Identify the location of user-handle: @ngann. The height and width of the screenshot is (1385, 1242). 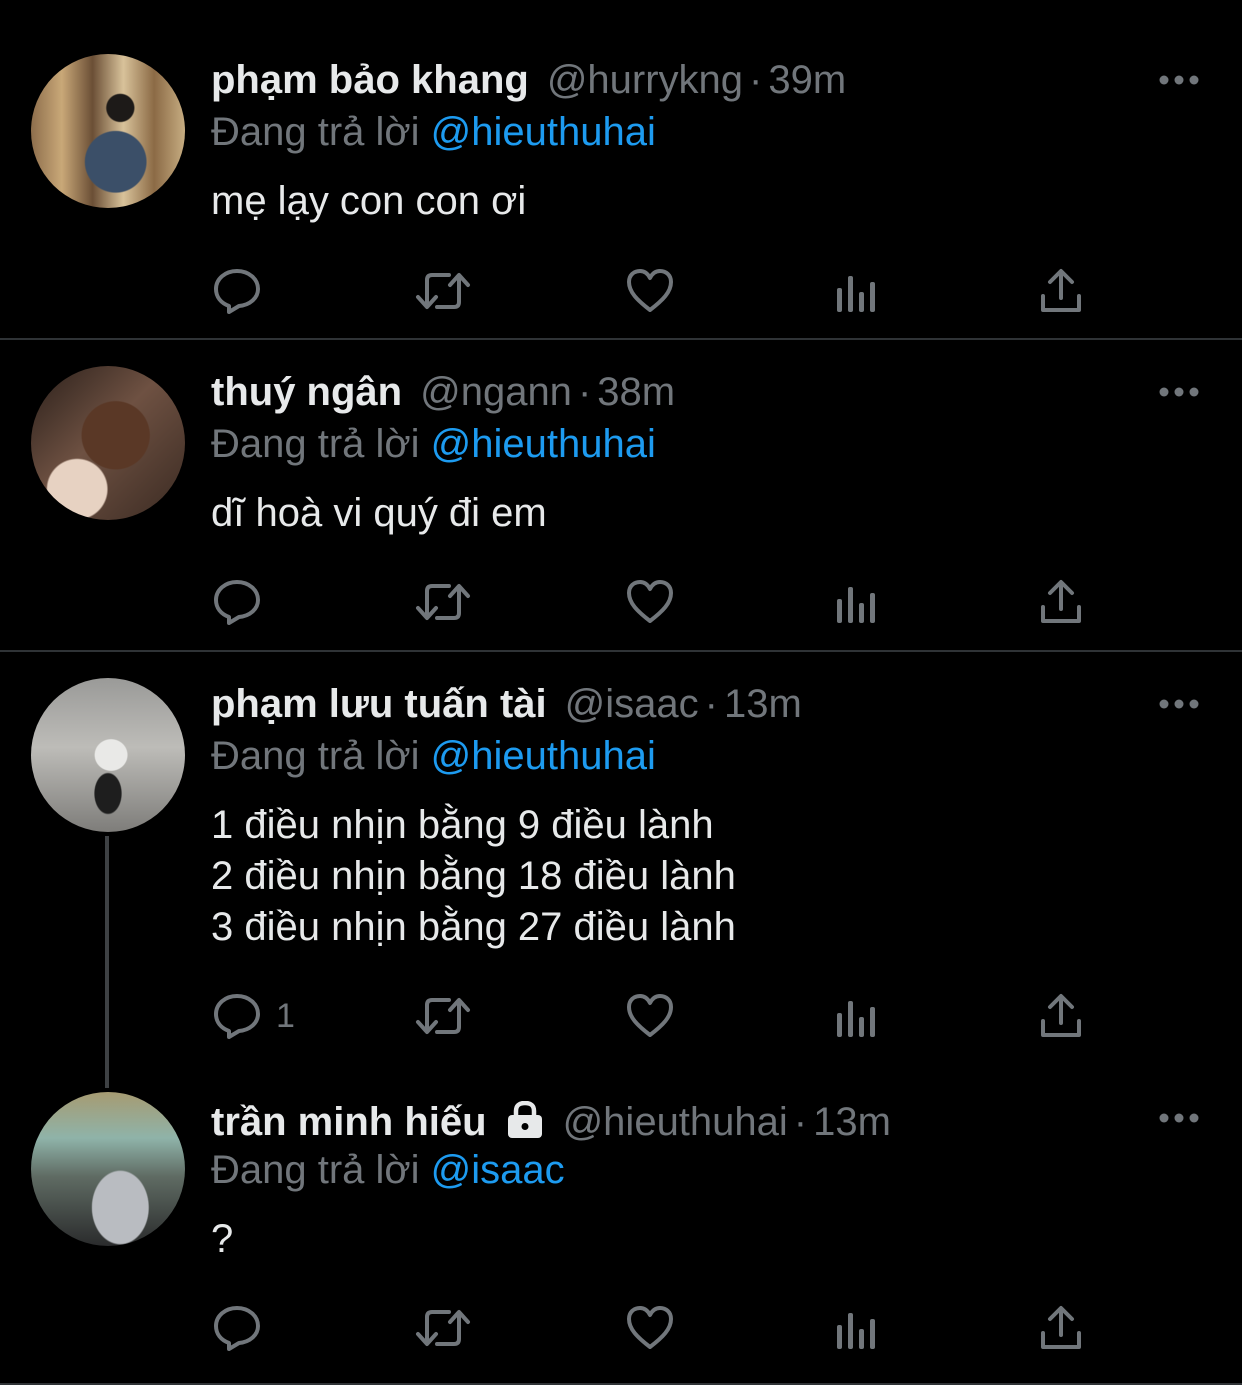
(496, 392).